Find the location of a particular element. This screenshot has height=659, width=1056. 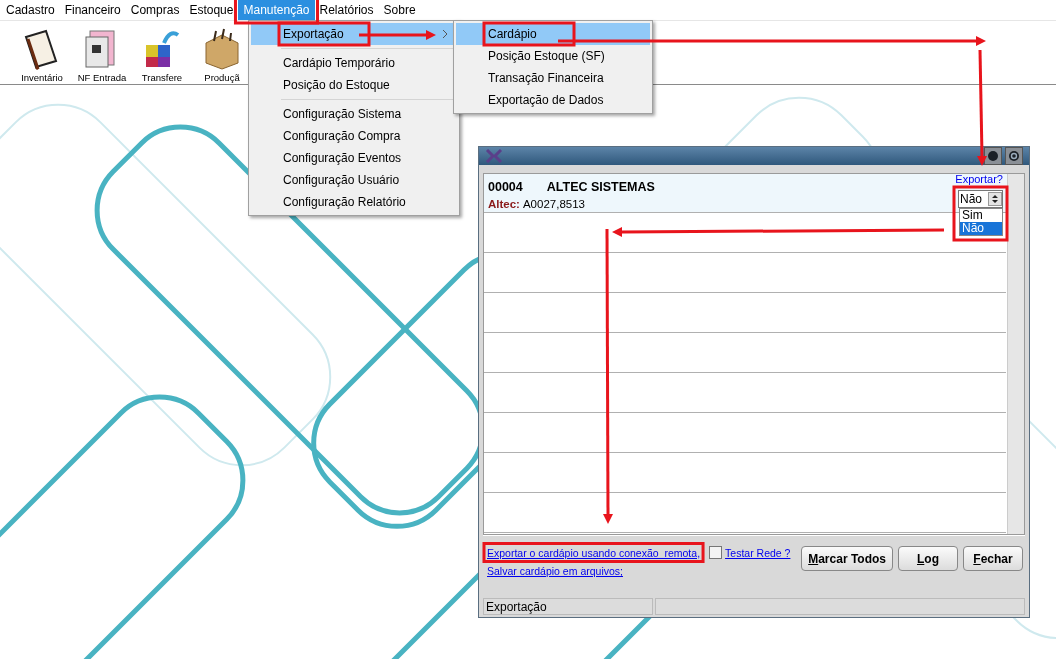

dialog-button: Marcar Todos is located at coordinates (847, 558).